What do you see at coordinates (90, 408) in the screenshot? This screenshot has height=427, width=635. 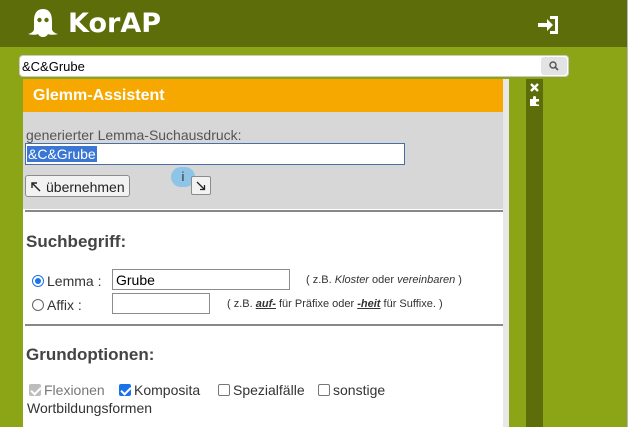 I see `option-other-continuation: Wortbildungsformen` at bounding box center [90, 408].